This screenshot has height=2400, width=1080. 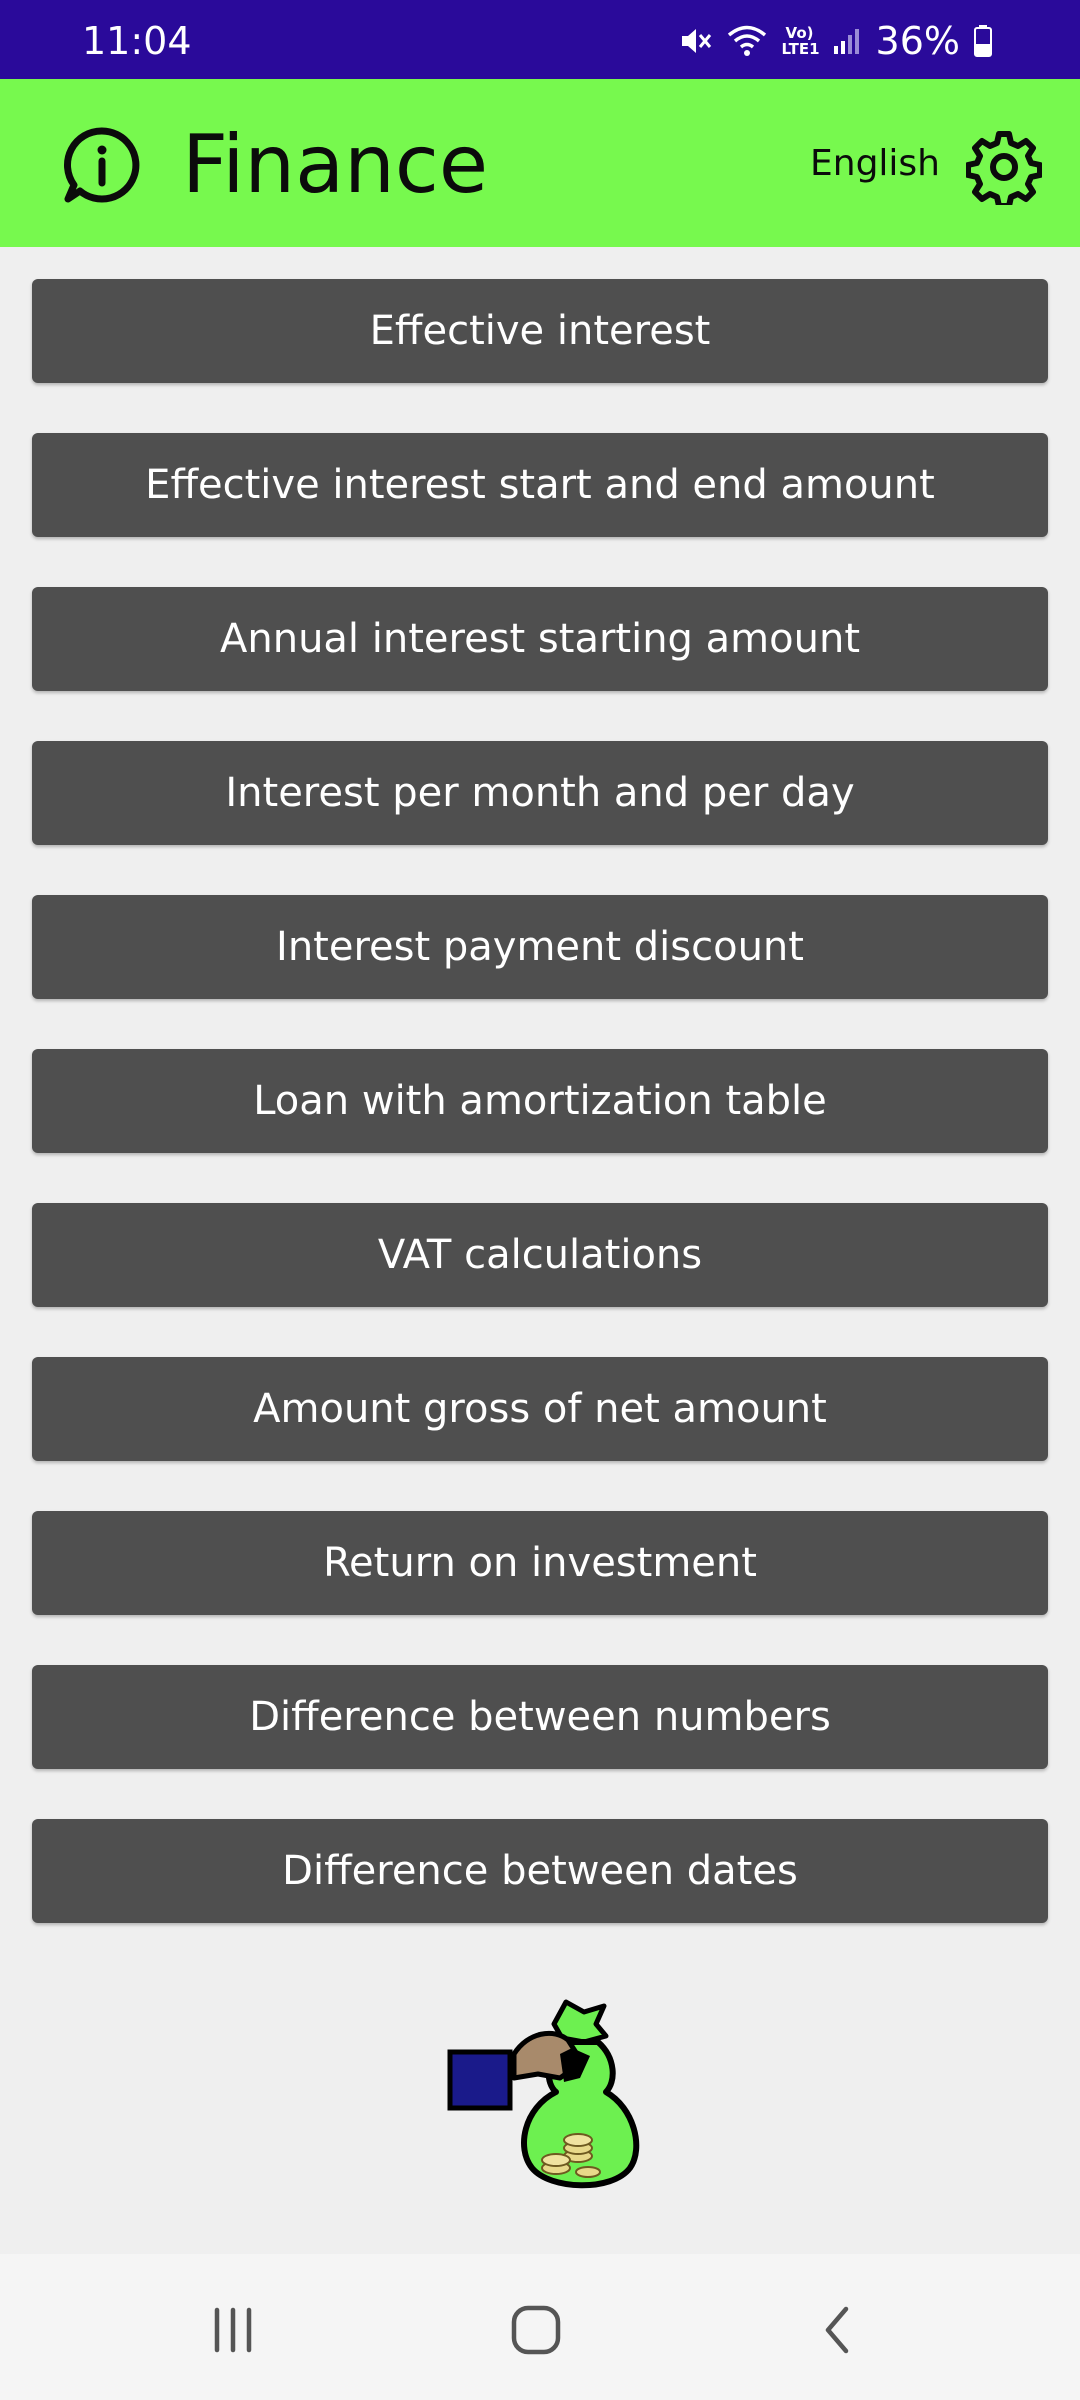 What do you see at coordinates (540, 1409) in the screenshot?
I see `amount-gross-net-button: Amount gross of net amount` at bounding box center [540, 1409].